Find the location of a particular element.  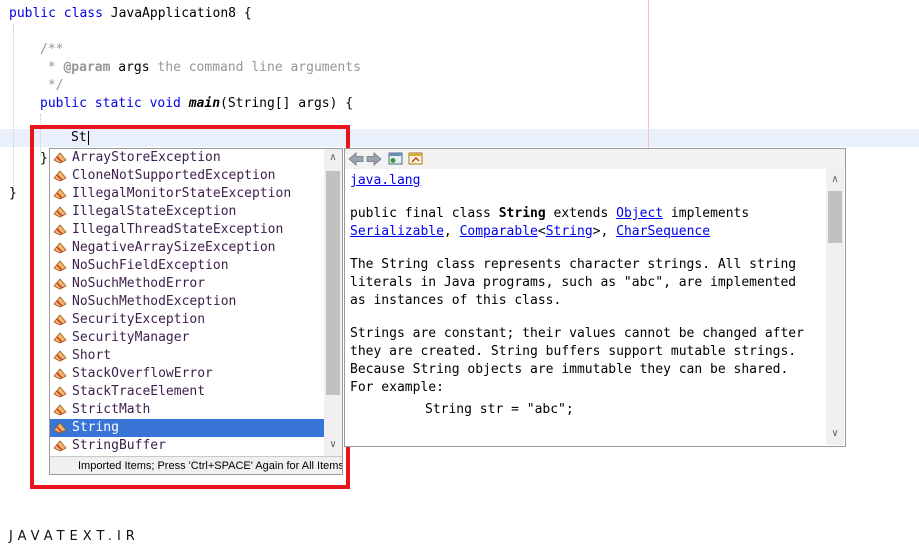

javadoc-scrollbar: ∧ ∨ is located at coordinates (835, 307).